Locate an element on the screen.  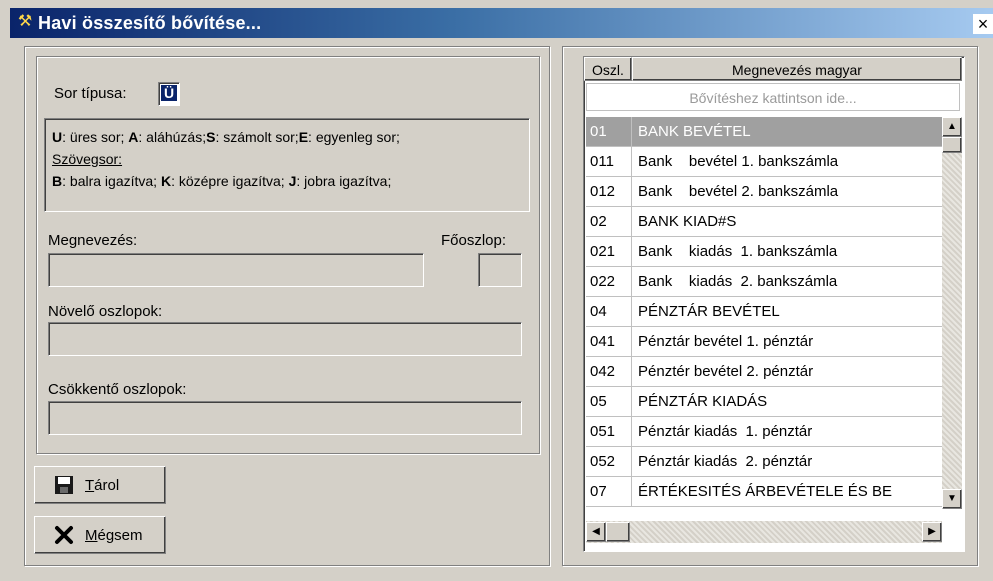
foszlop-field is located at coordinates (500, 270).